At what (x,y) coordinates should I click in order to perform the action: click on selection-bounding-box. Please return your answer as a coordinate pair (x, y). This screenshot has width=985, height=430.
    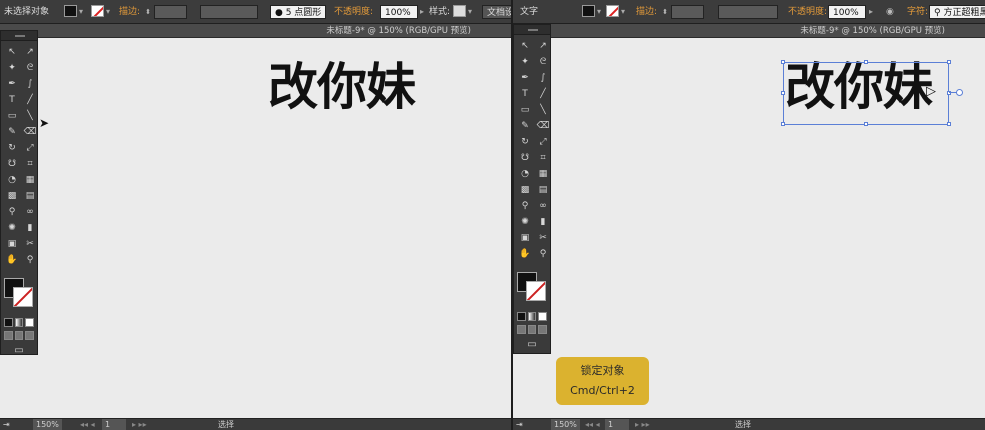
    Looking at the image, I should click on (866, 93).